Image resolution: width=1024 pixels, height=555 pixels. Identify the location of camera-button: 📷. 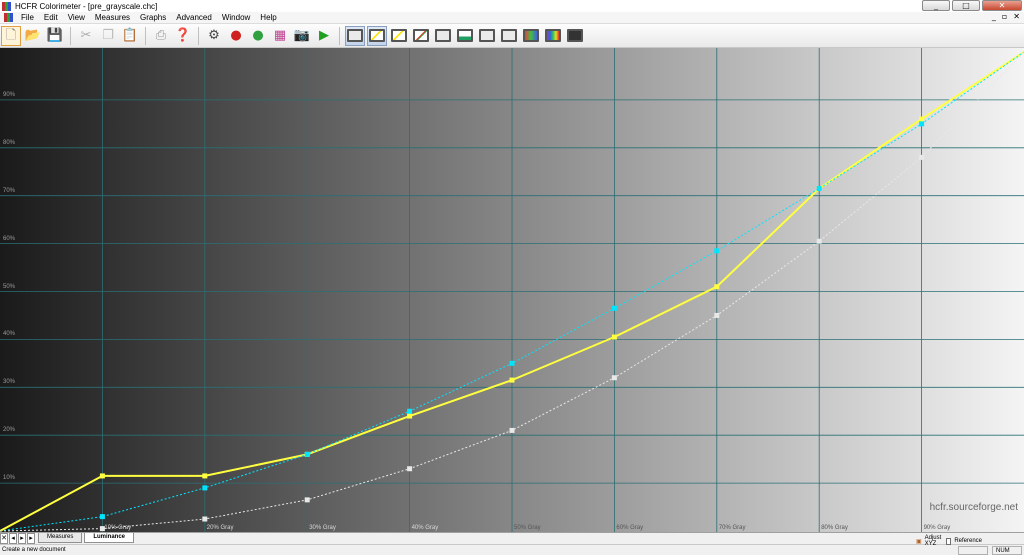
(302, 36).